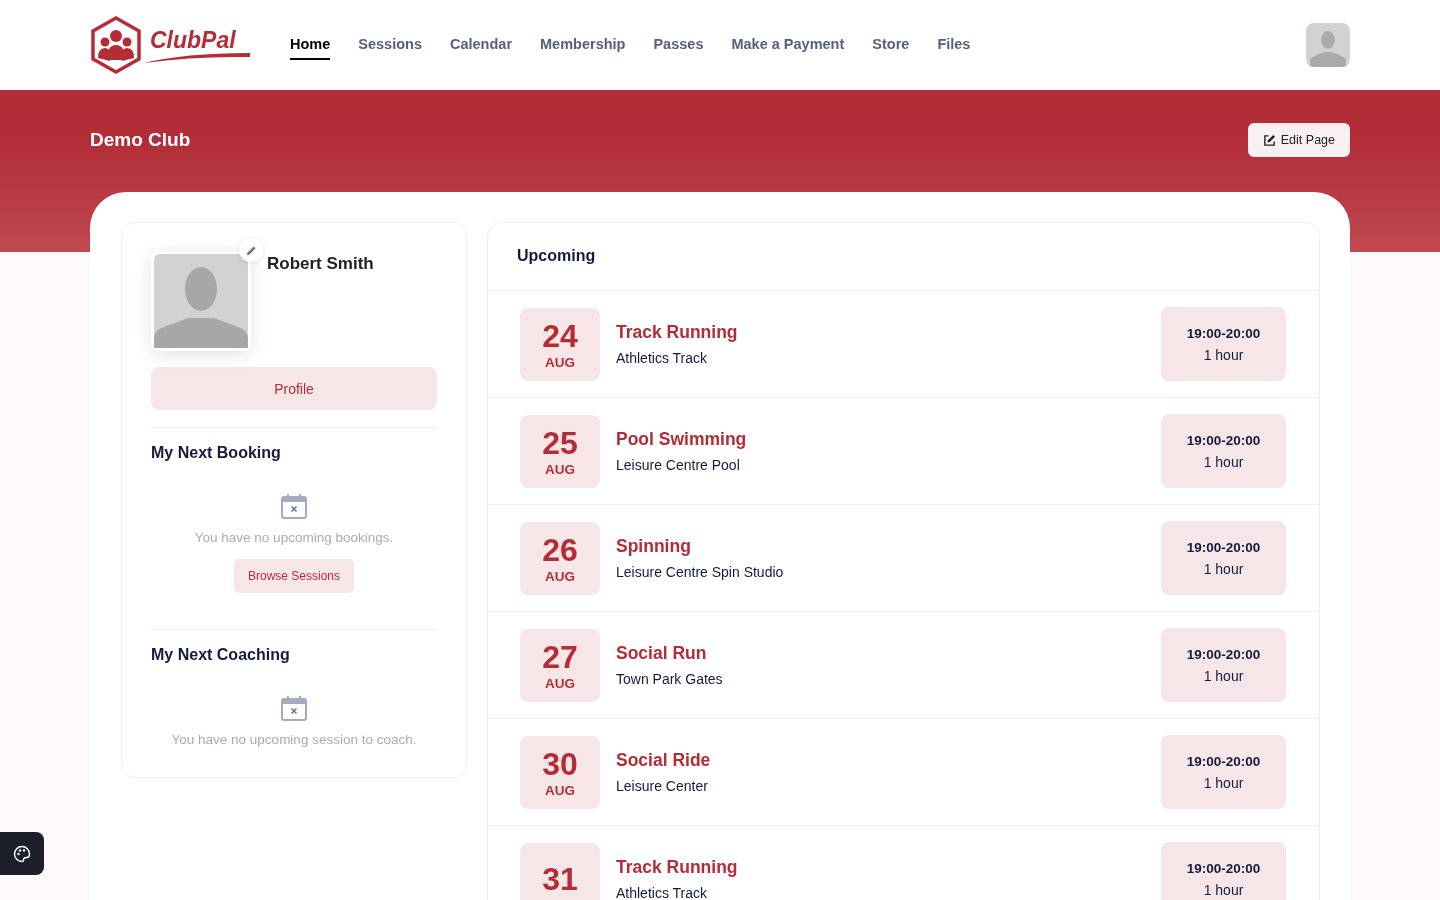 This screenshot has height=900, width=1440. Describe the element at coordinates (678, 45) in the screenshot. I see `nav-link: Passes` at that location.